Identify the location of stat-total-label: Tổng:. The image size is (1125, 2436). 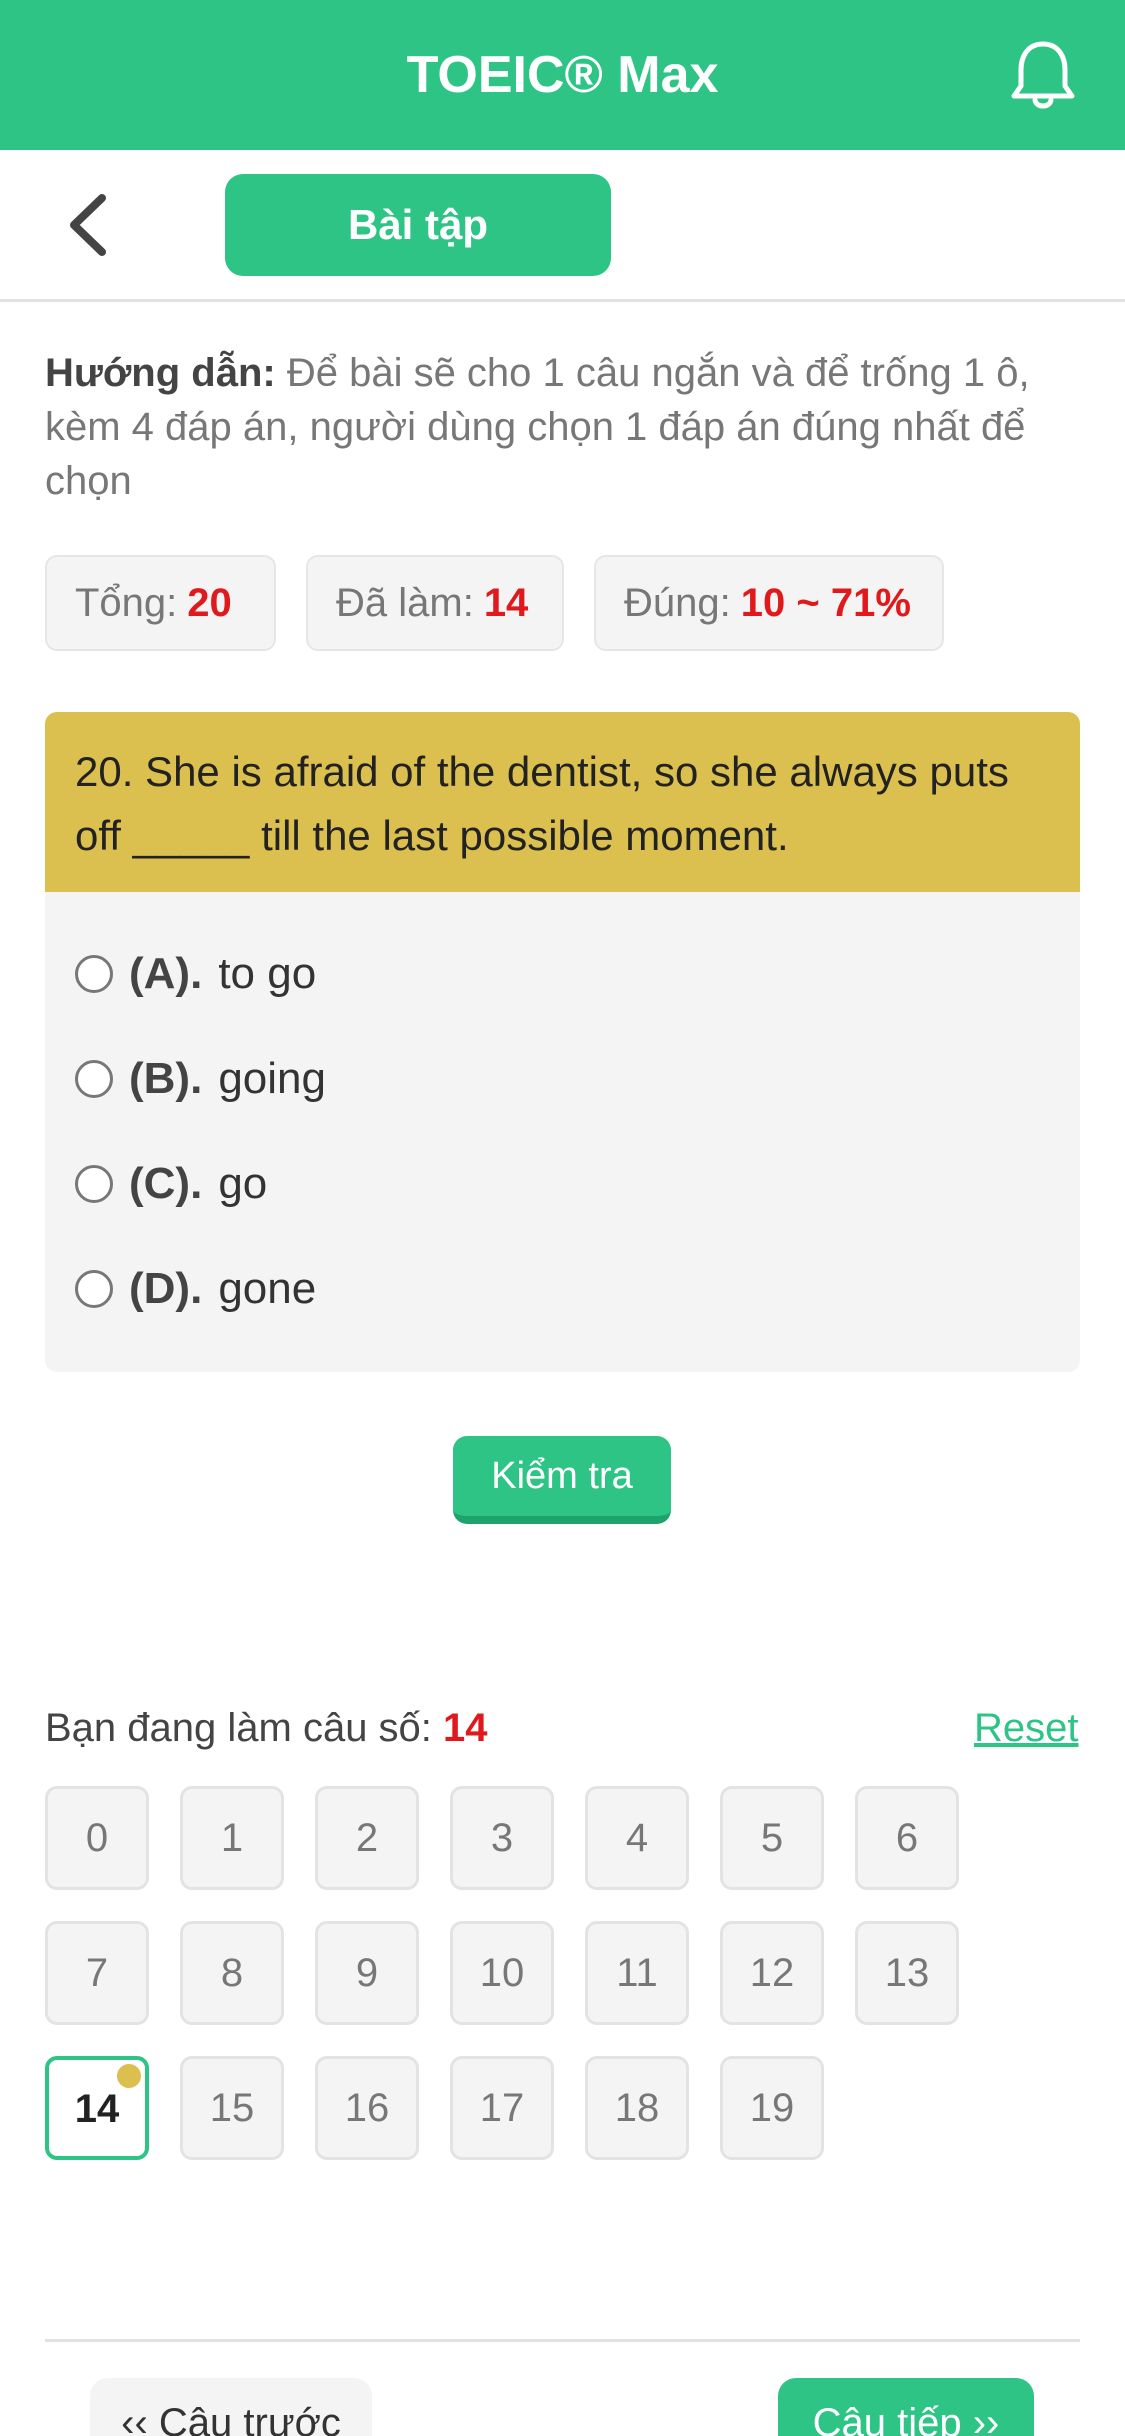
(126, 603).